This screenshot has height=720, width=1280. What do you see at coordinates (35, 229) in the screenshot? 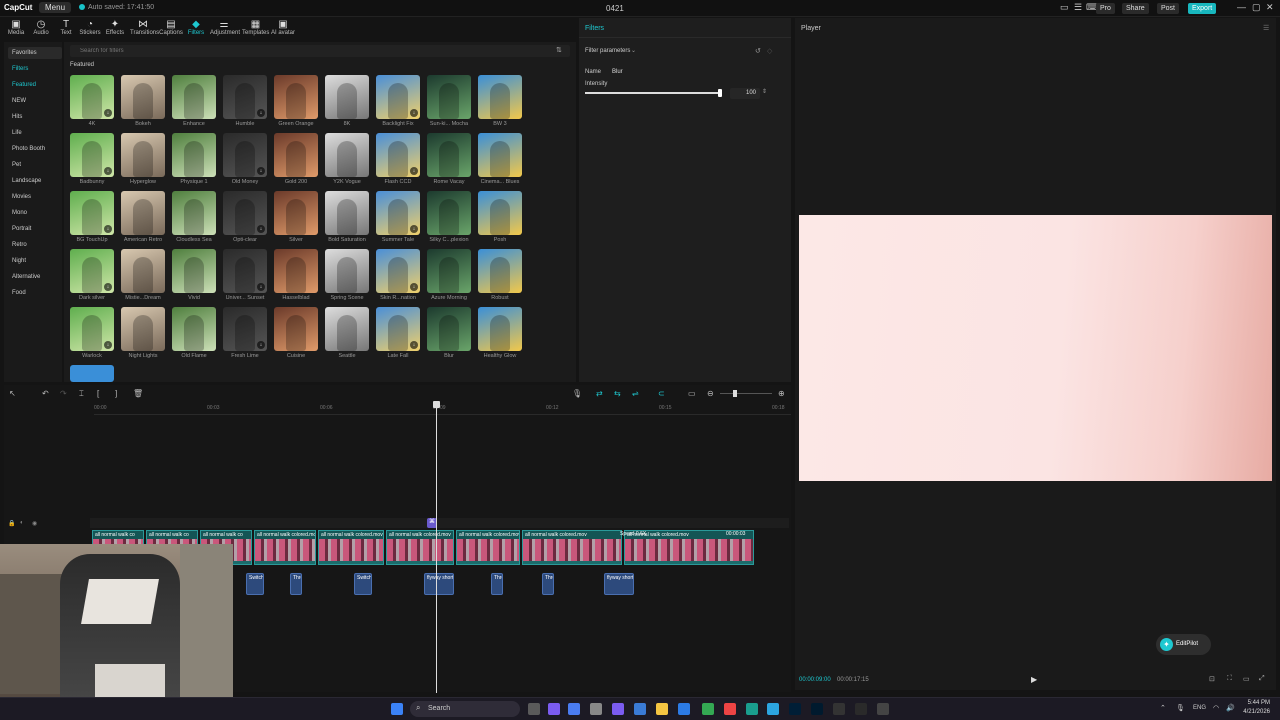
I see `category-portrait: Portrait` at bounding box center [35, 229].